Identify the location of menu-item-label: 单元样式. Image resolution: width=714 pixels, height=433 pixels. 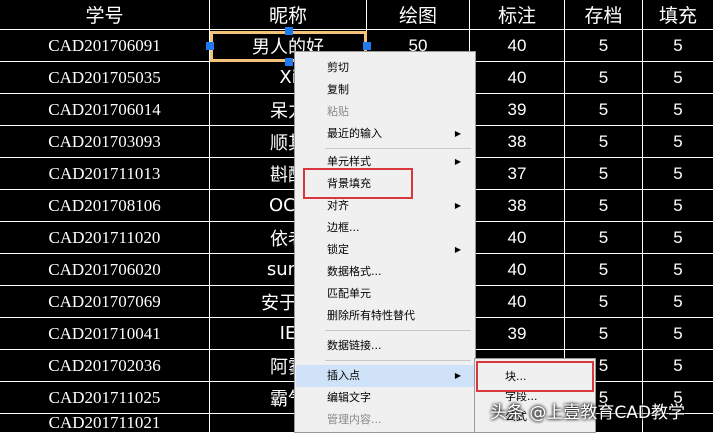
(349, 161).